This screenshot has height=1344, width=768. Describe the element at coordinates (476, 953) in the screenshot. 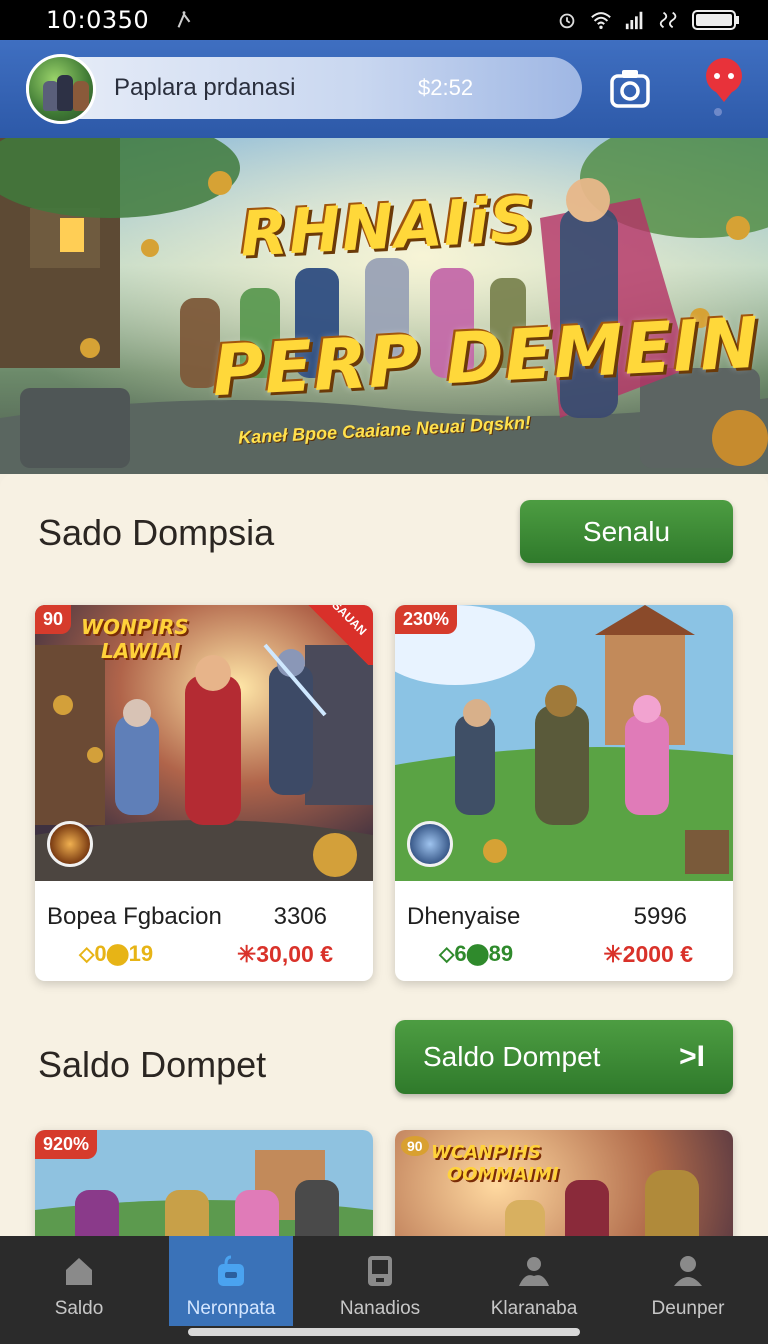

I see `card-rating: ⬦6⬤89` at that location.